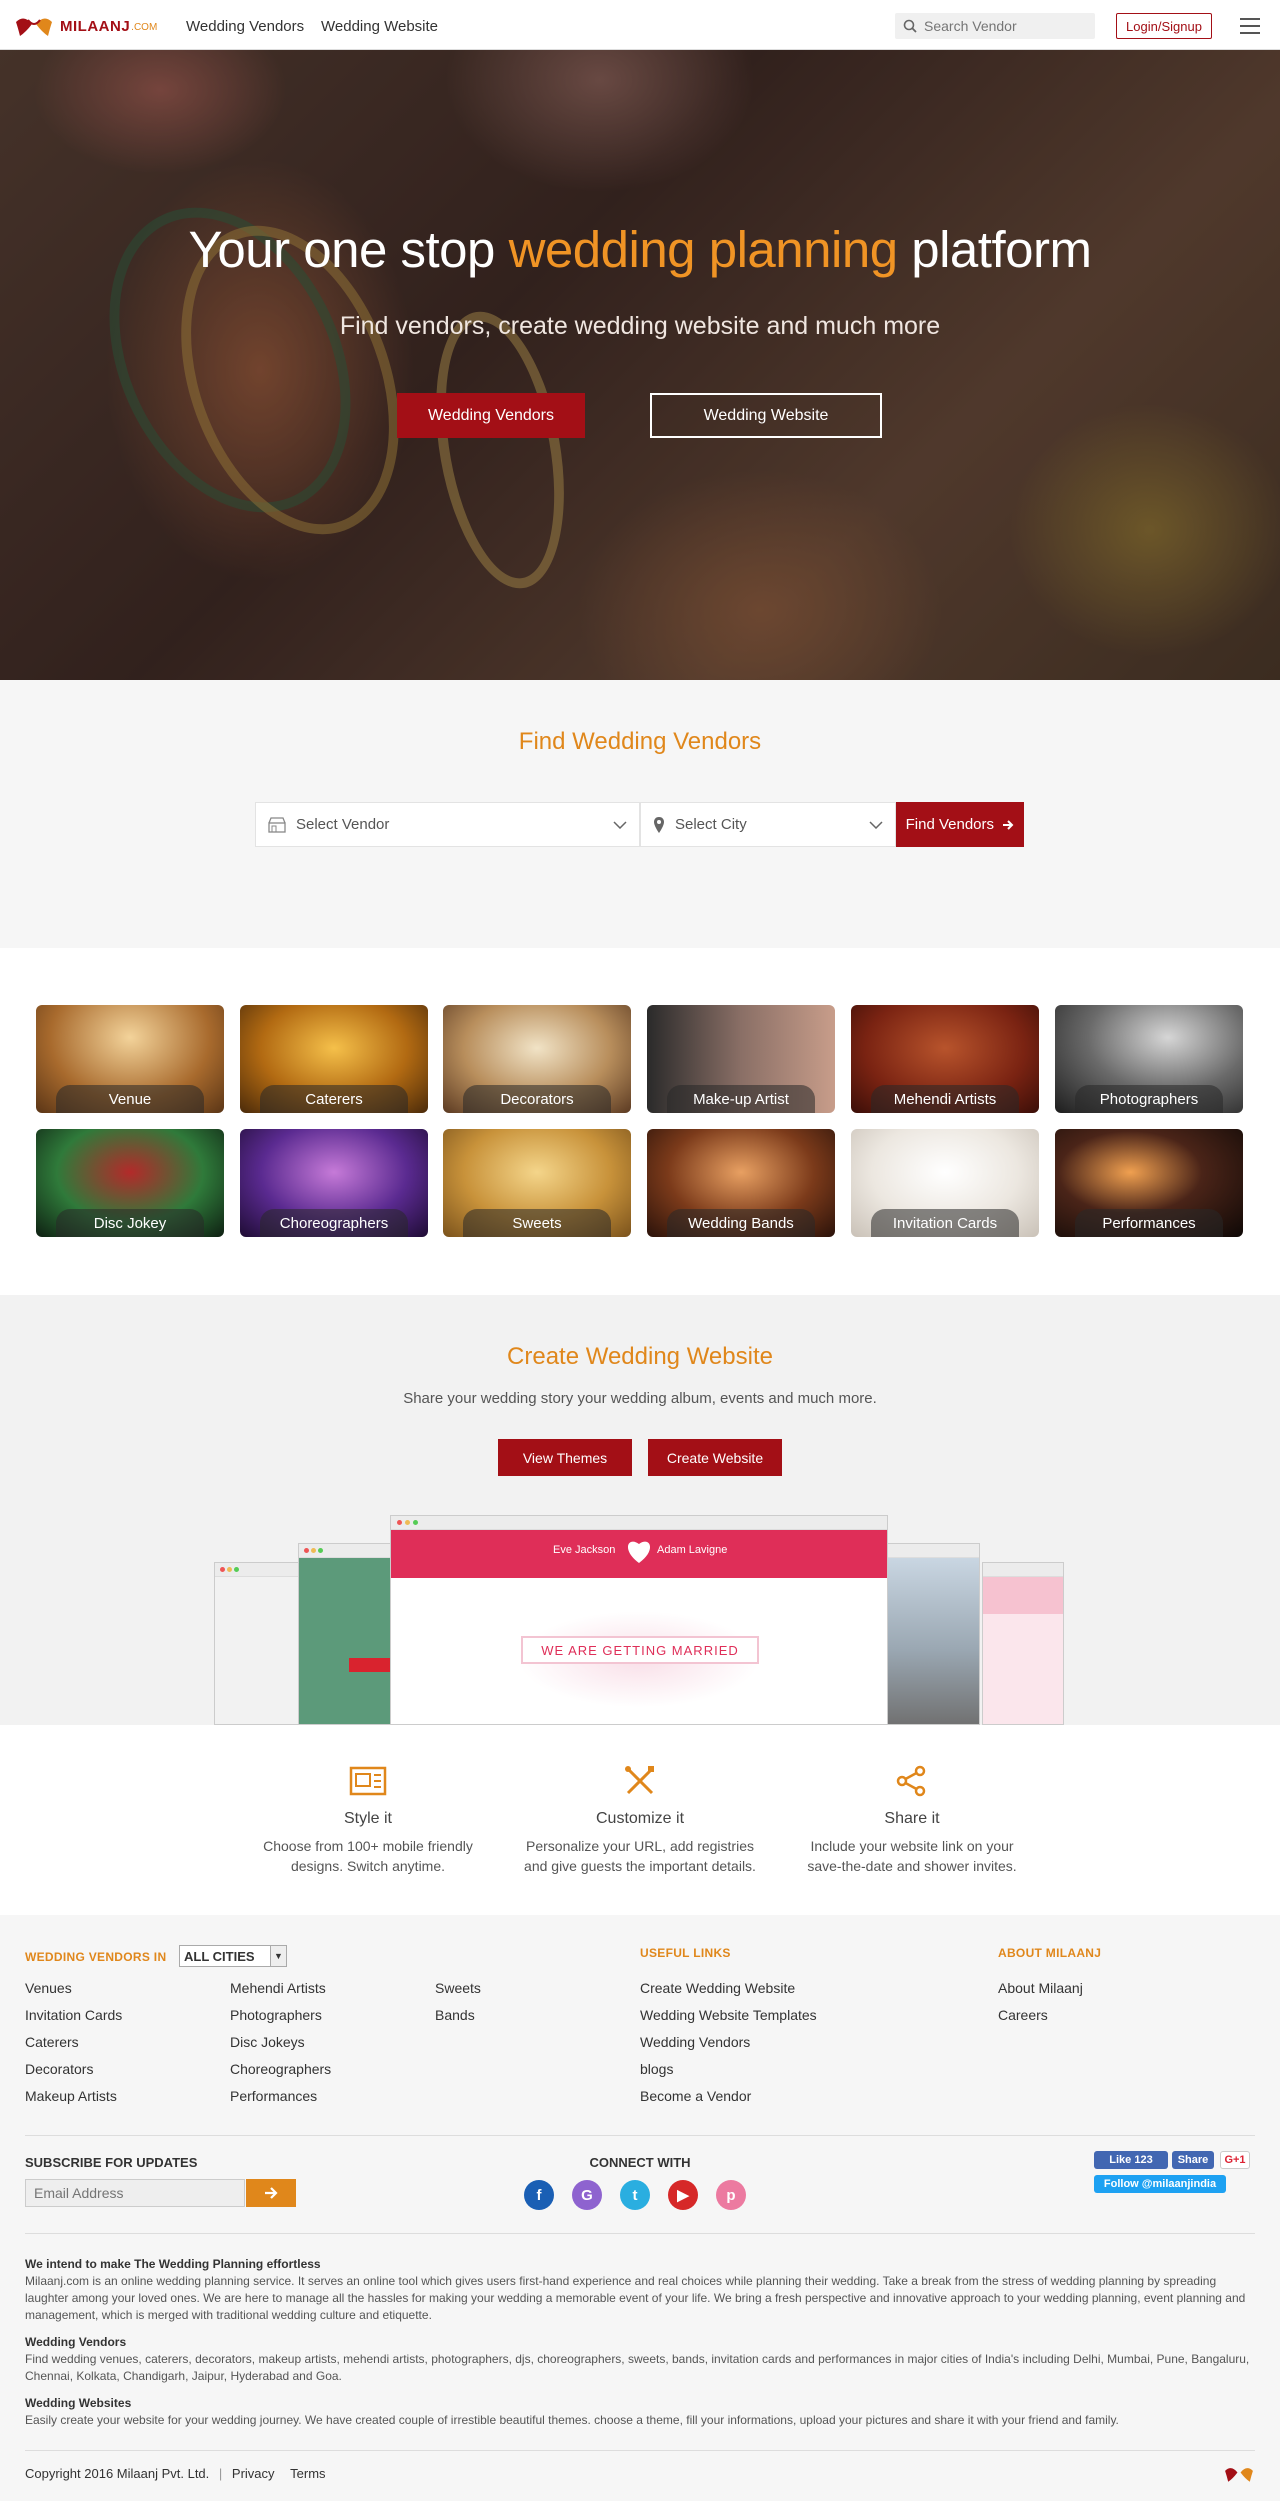 Image resolution: width=1280 pixels, height=2501 pixels. Describe the element at coordinates (71, 2096) in the screenshot. I see `footer-link-makeup-artists: Makeup Artists` at that location.